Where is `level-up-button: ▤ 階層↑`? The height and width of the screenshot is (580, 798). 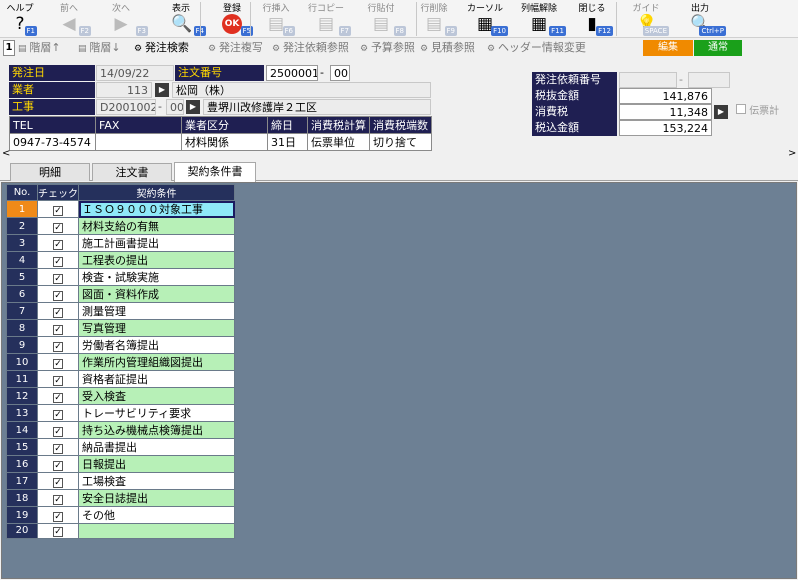
level-up-button: ▤ 階層↑ is located at coordinates (39, 48).